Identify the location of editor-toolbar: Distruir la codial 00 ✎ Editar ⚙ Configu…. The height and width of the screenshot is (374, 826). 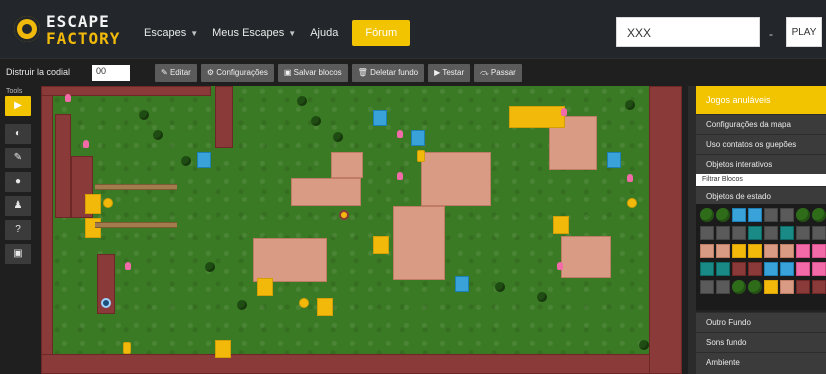
(413, 72).